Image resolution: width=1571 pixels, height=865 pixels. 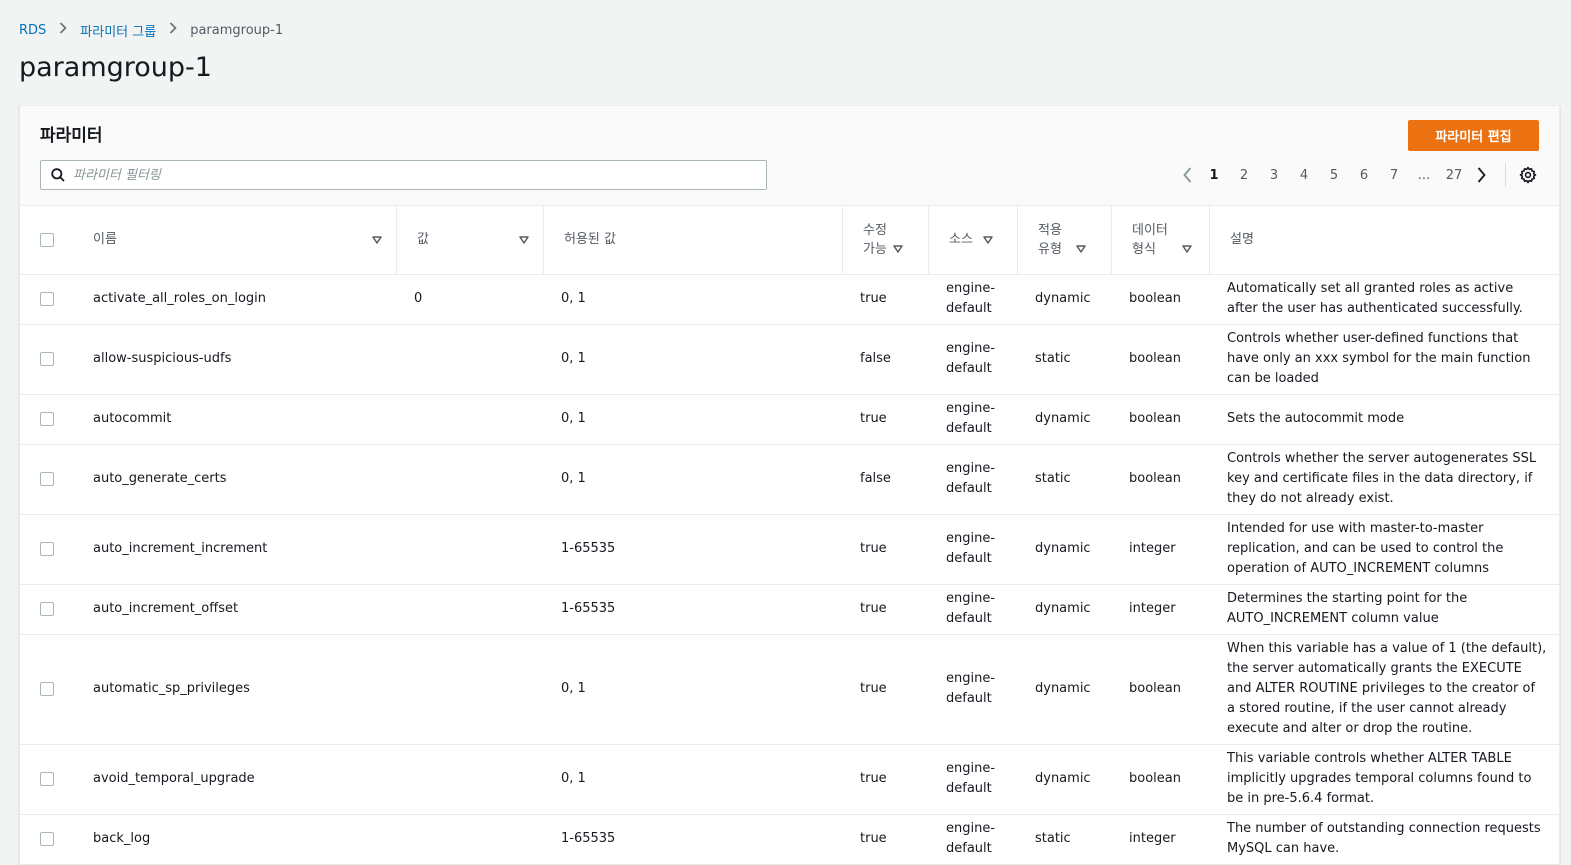 I want to click on column-label-name: 이름, so click(x=105, y=240).